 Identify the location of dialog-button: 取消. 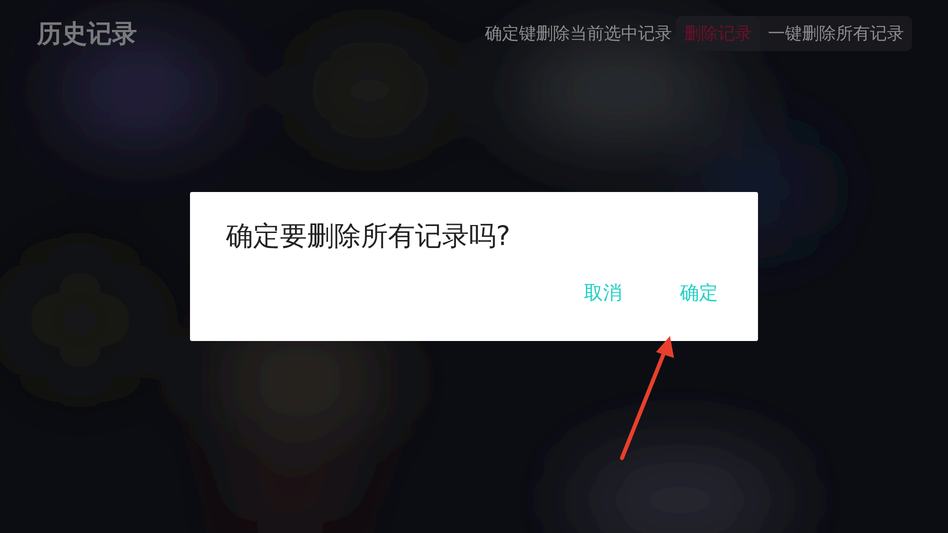
(603, 293).